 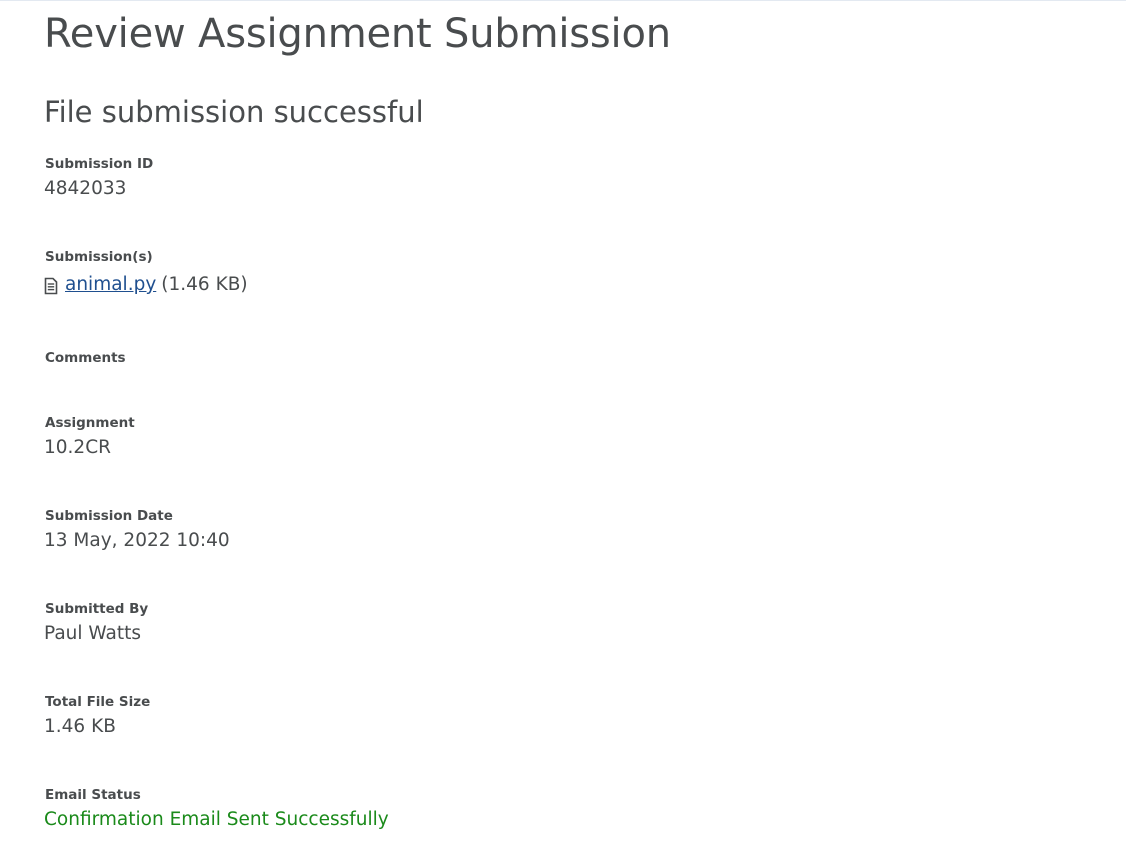 I want to click on total-file-size-label: Total File Size, so click(x=98, y=702).